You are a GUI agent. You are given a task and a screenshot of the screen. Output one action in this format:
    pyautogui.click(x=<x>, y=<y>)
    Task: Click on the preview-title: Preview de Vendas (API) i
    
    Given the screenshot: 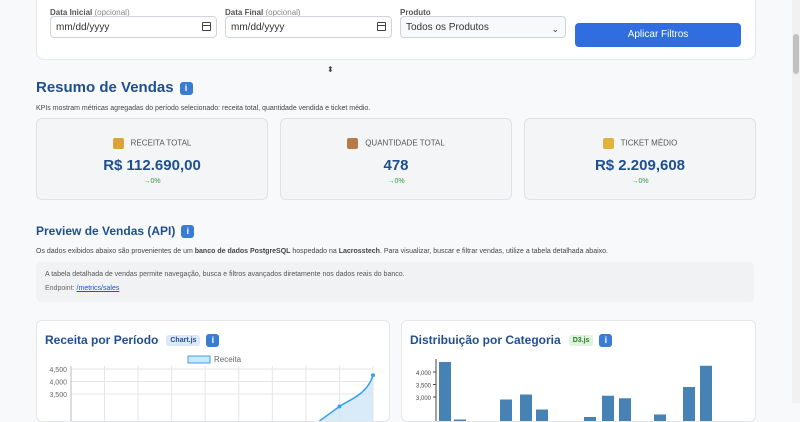 What is the action you would take?
    pyautogui.click(x=115, y=231)
    